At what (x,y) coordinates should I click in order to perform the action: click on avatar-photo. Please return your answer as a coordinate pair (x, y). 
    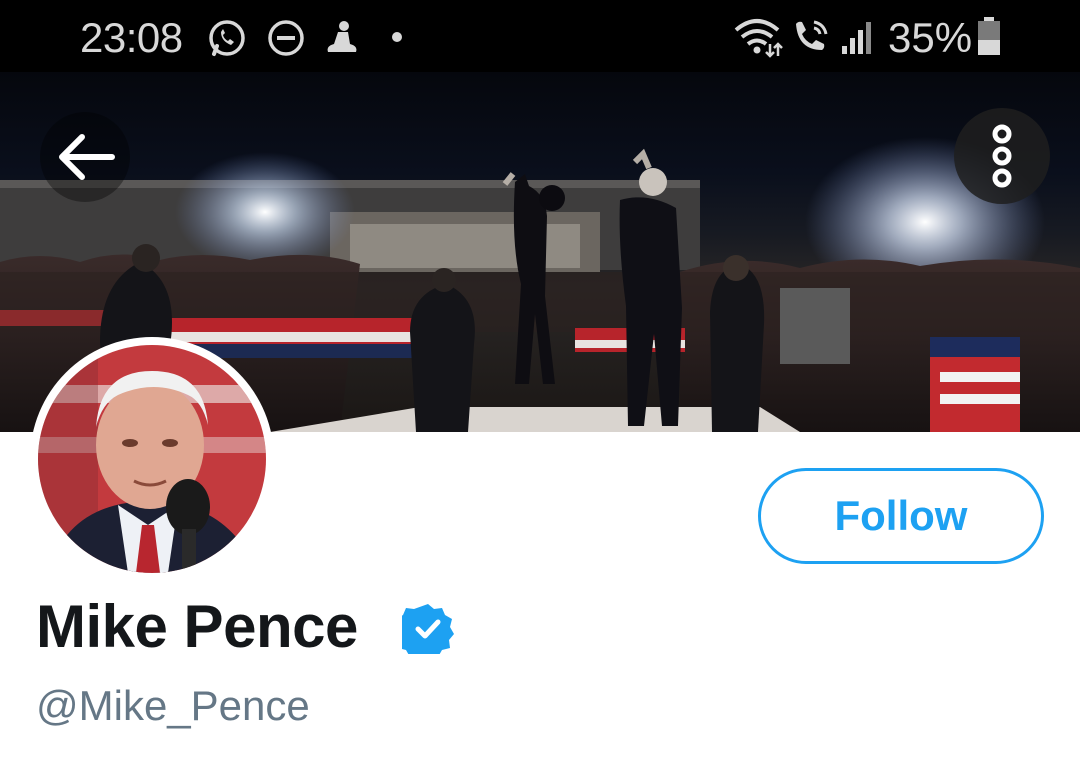
    Looking at the image, I should click on (152, 459).